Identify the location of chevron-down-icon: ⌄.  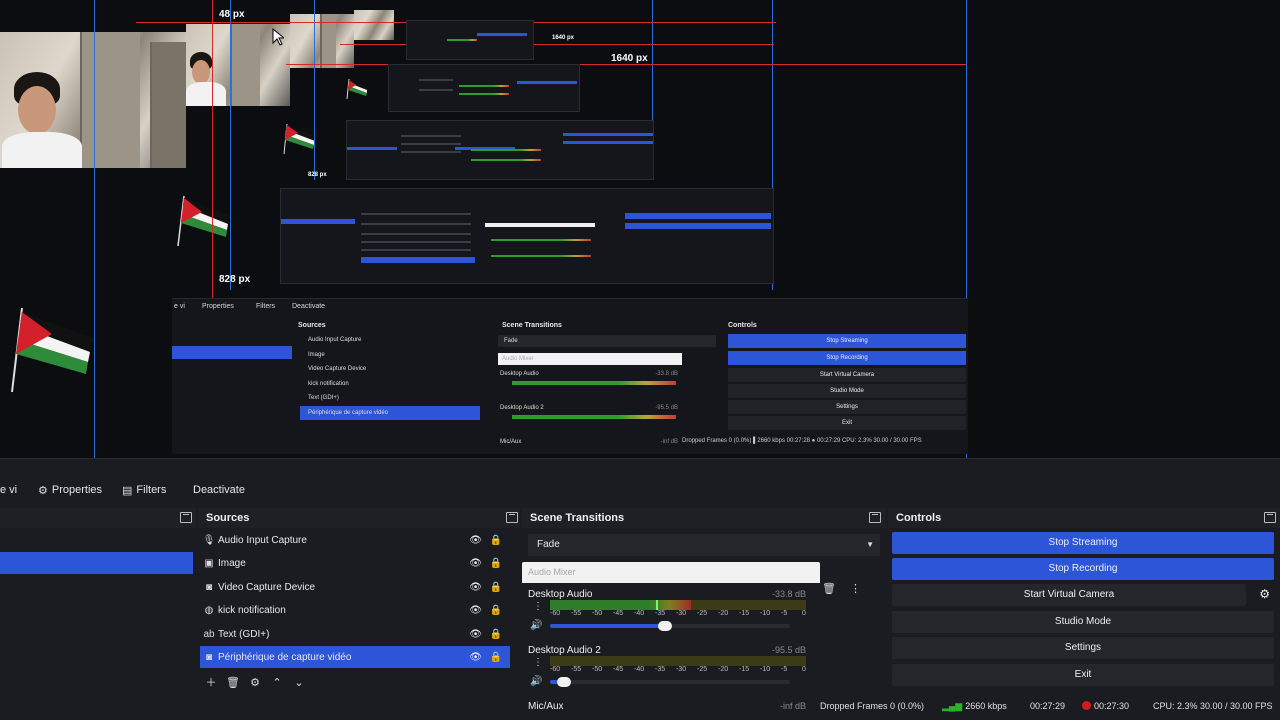
(299, 682).